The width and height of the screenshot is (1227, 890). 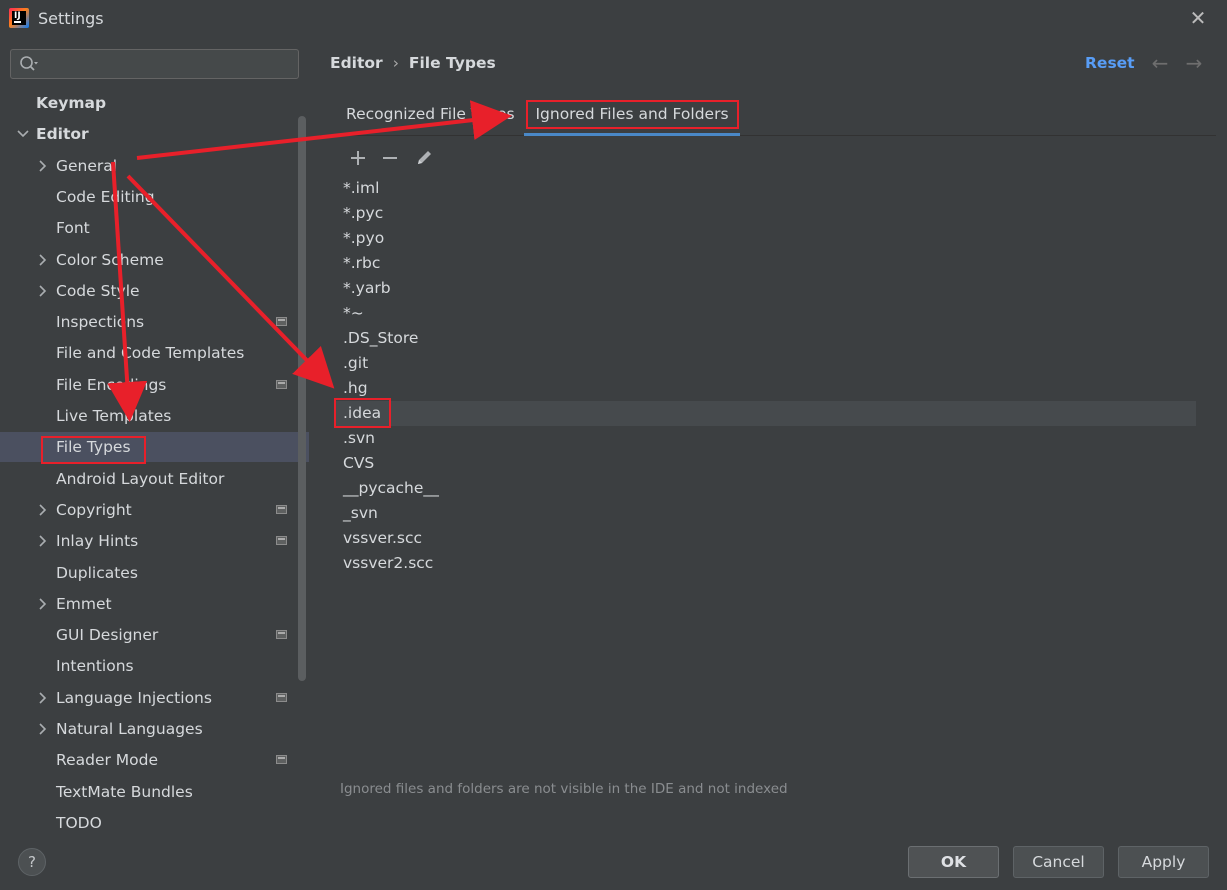 What do you see at coordinates (765, 413) in the screenshot?
I see `list-item: .idea` at bounding box center [765, 413].